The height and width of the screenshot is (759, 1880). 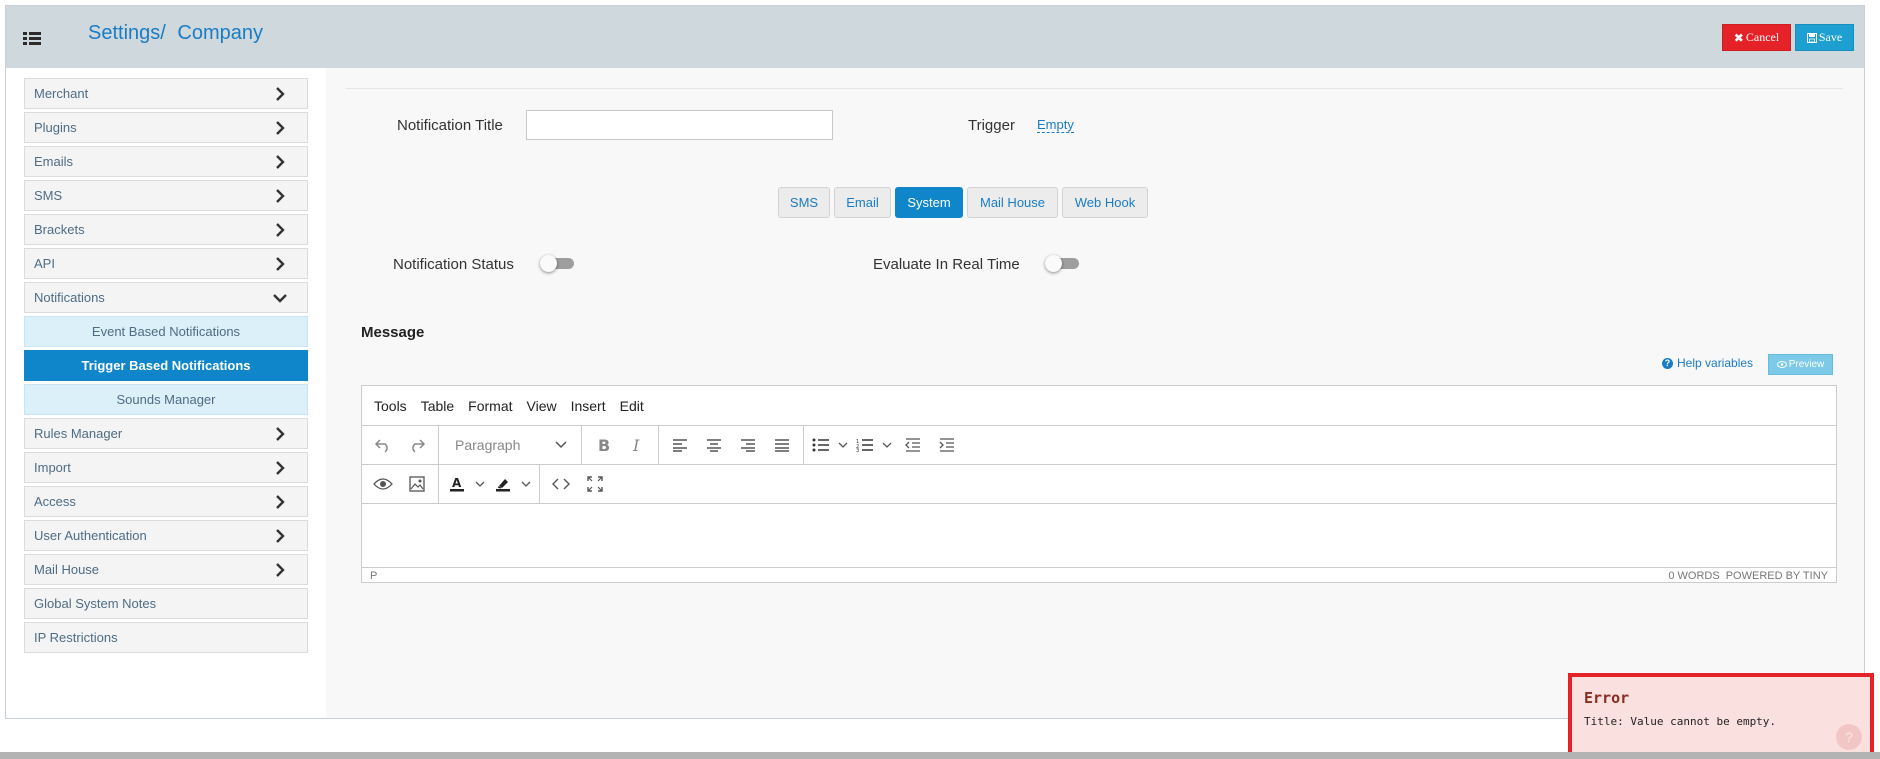 What do you see at coordinates (1099, 444) in the screenshot?
I see `editor-toolbar-row-1: Paragraph B I 123` at bounding box center [1099, 444].